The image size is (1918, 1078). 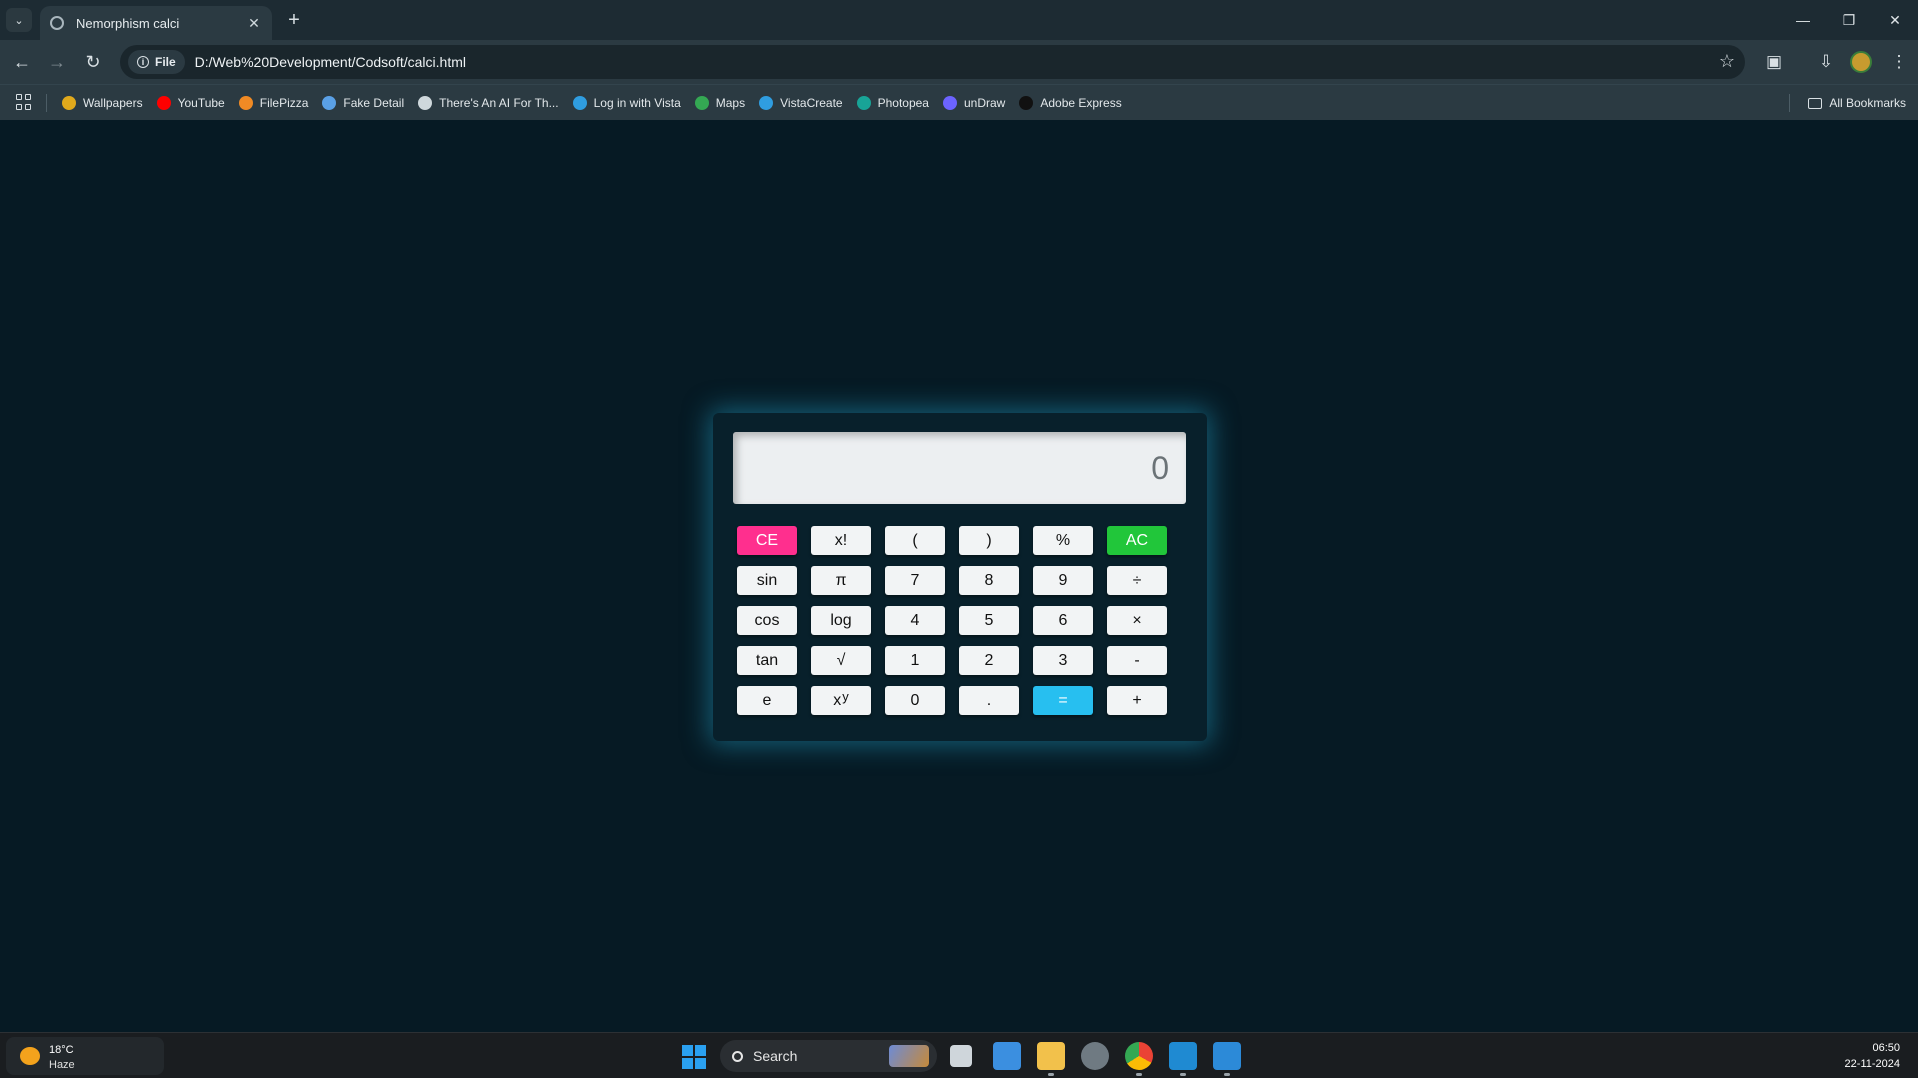 I want to click on digit-5-button: 5, so click(x=989, y=620).